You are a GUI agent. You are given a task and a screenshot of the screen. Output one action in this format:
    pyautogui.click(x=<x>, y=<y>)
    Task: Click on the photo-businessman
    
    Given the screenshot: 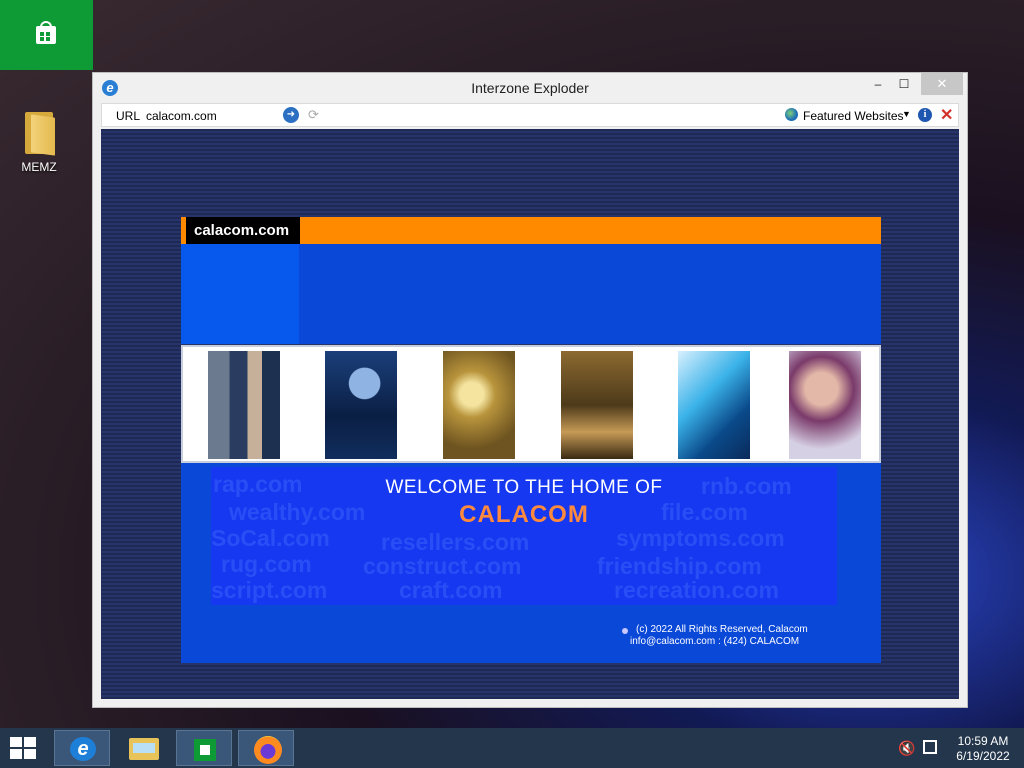 What is the action you would take?
    pyautogui.click(x=244, y=405)
    